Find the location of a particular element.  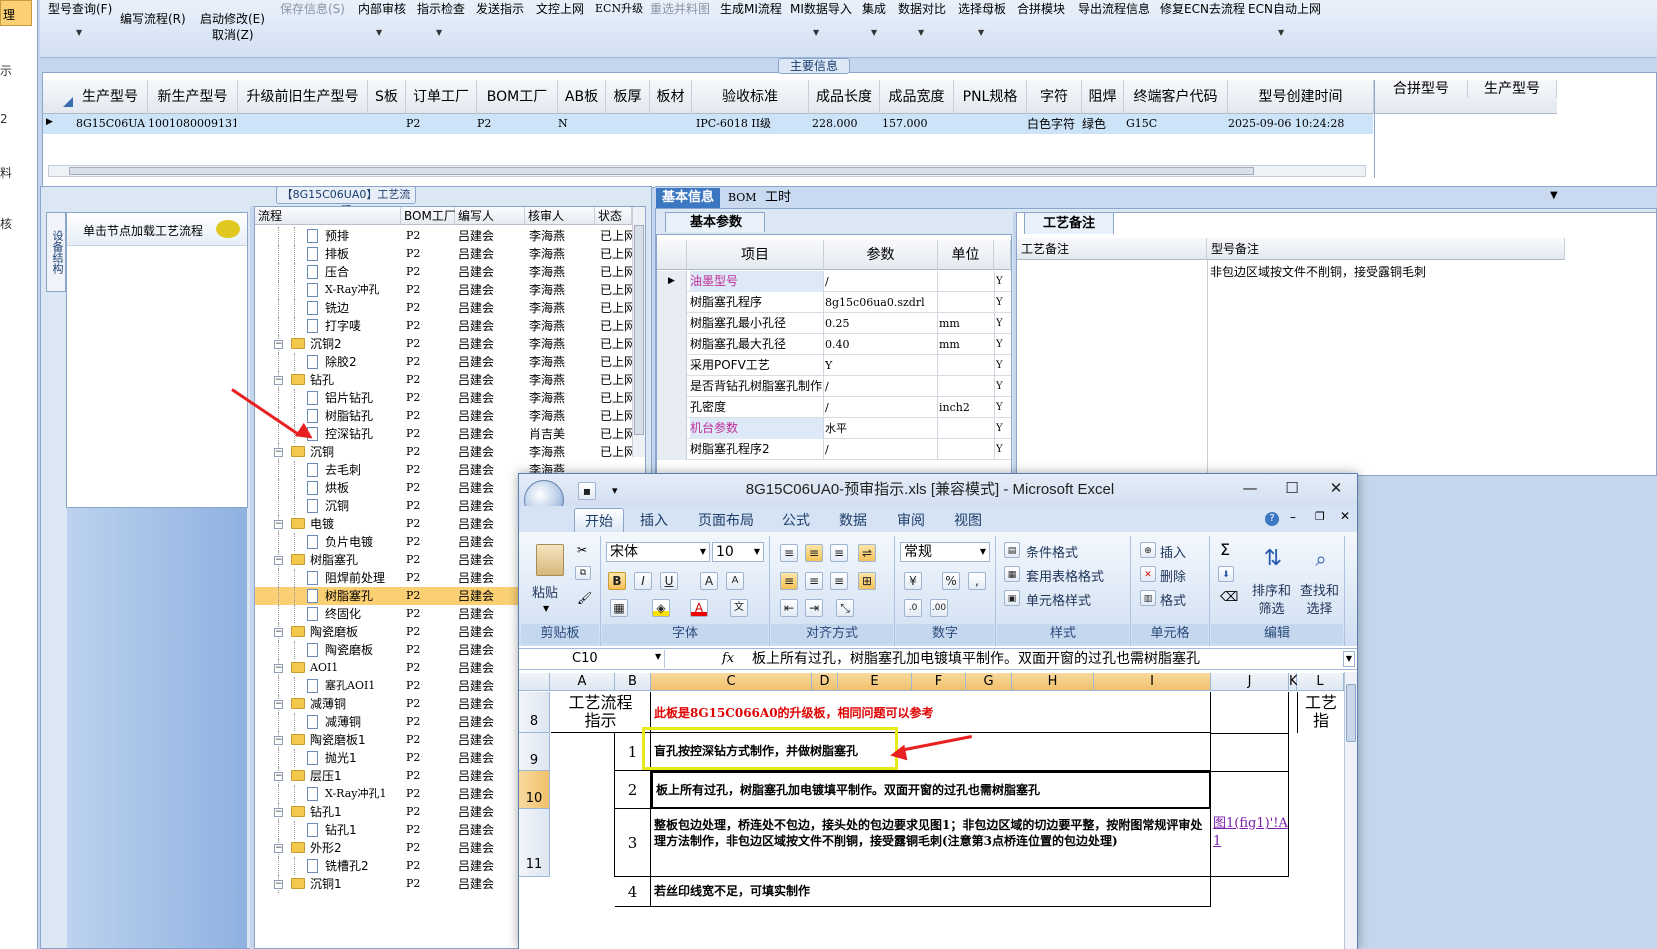

main-cell: 10010800091310 is located at coordinates (192, 124).